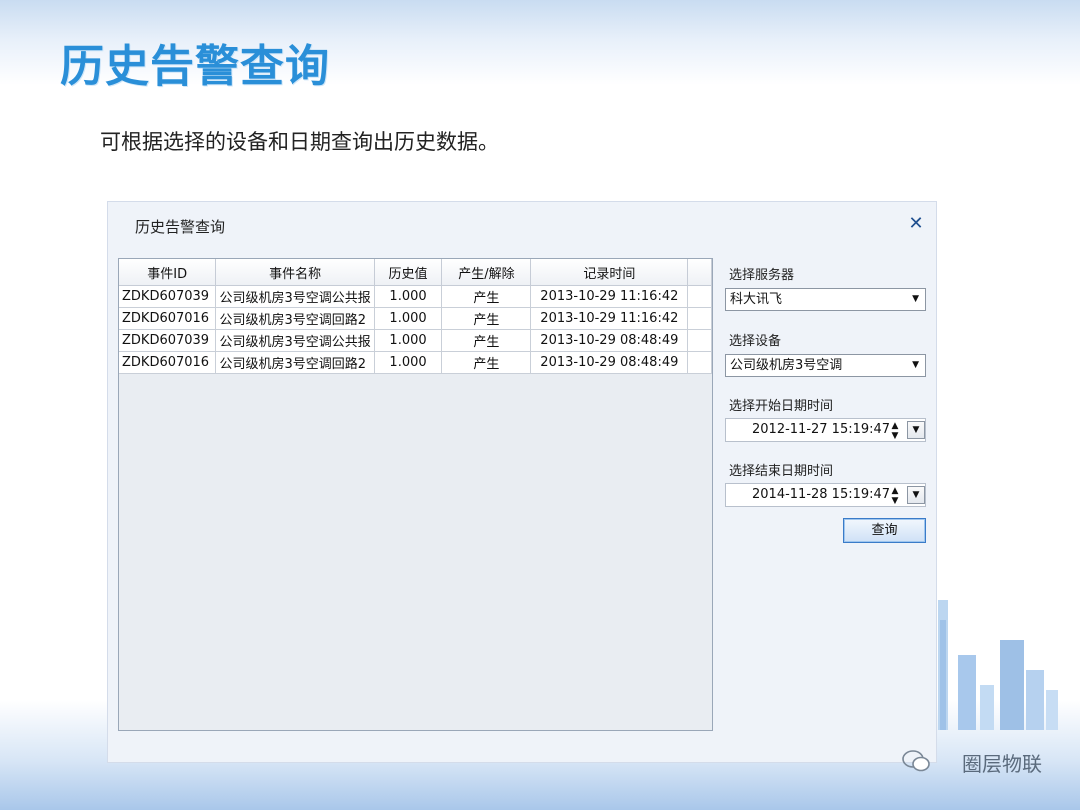  I want to click on city-skyline-decoration, so click(998, 665).